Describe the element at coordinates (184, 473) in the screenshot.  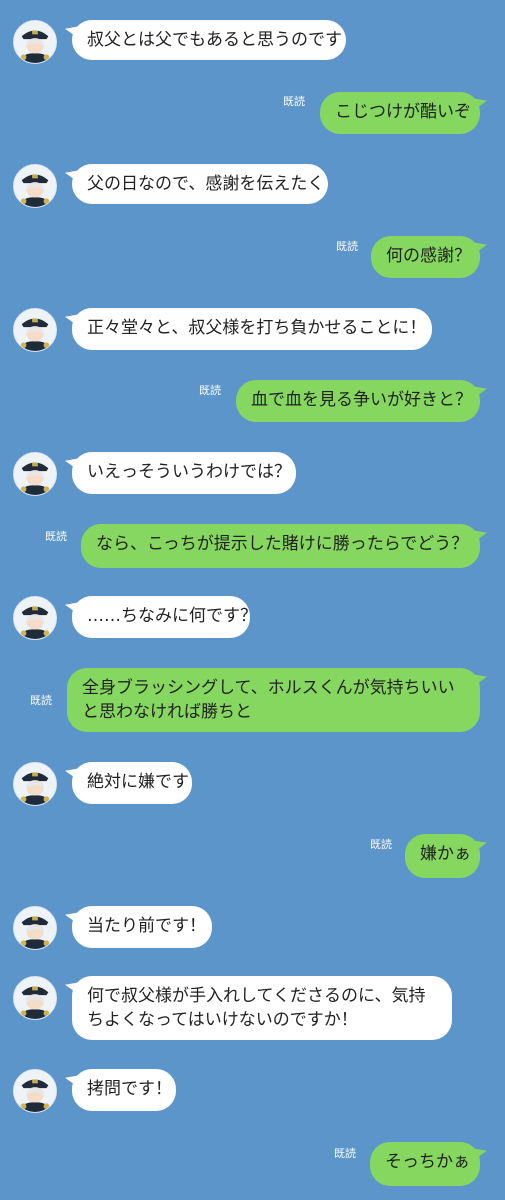
I see `incoming-message: いえっそういうわけでは？` at that location.